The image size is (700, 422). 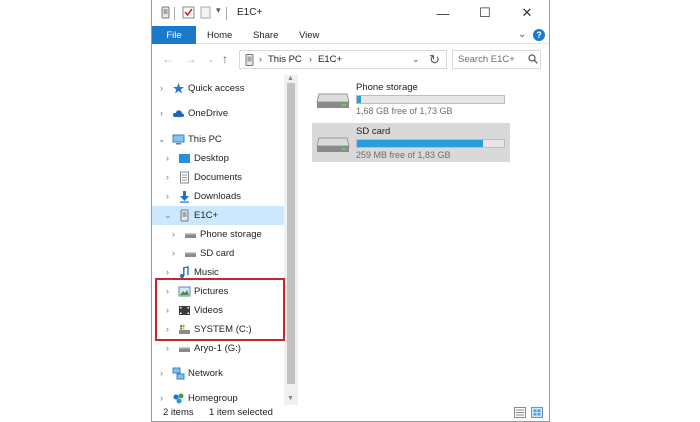 I want to click on window-title: E1C+, so click(x=250, y=12).